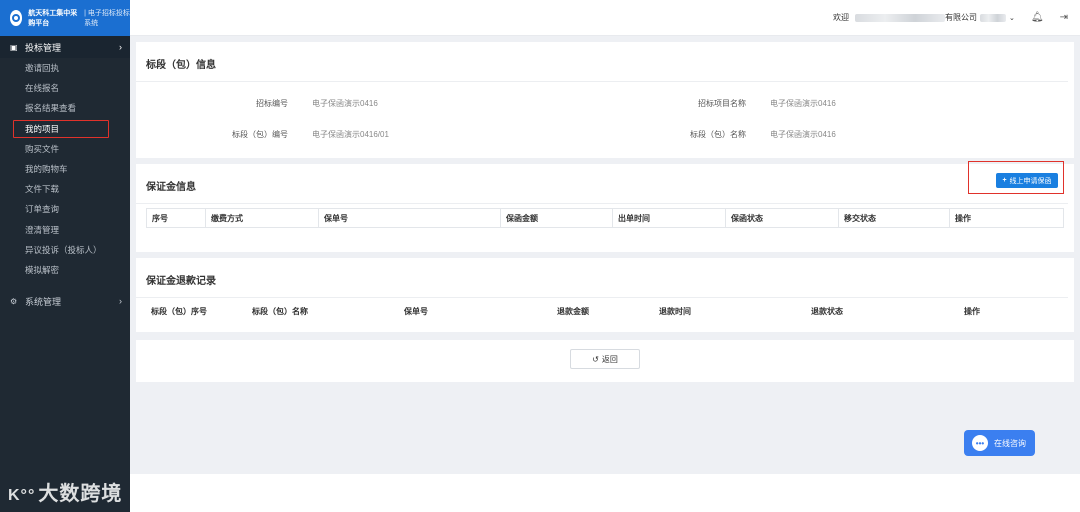 The width and height of the screenshot is (1080, 512). I want to click on sidebar-item-simulated-decrypt: 模拟解密, so click(65, 270).